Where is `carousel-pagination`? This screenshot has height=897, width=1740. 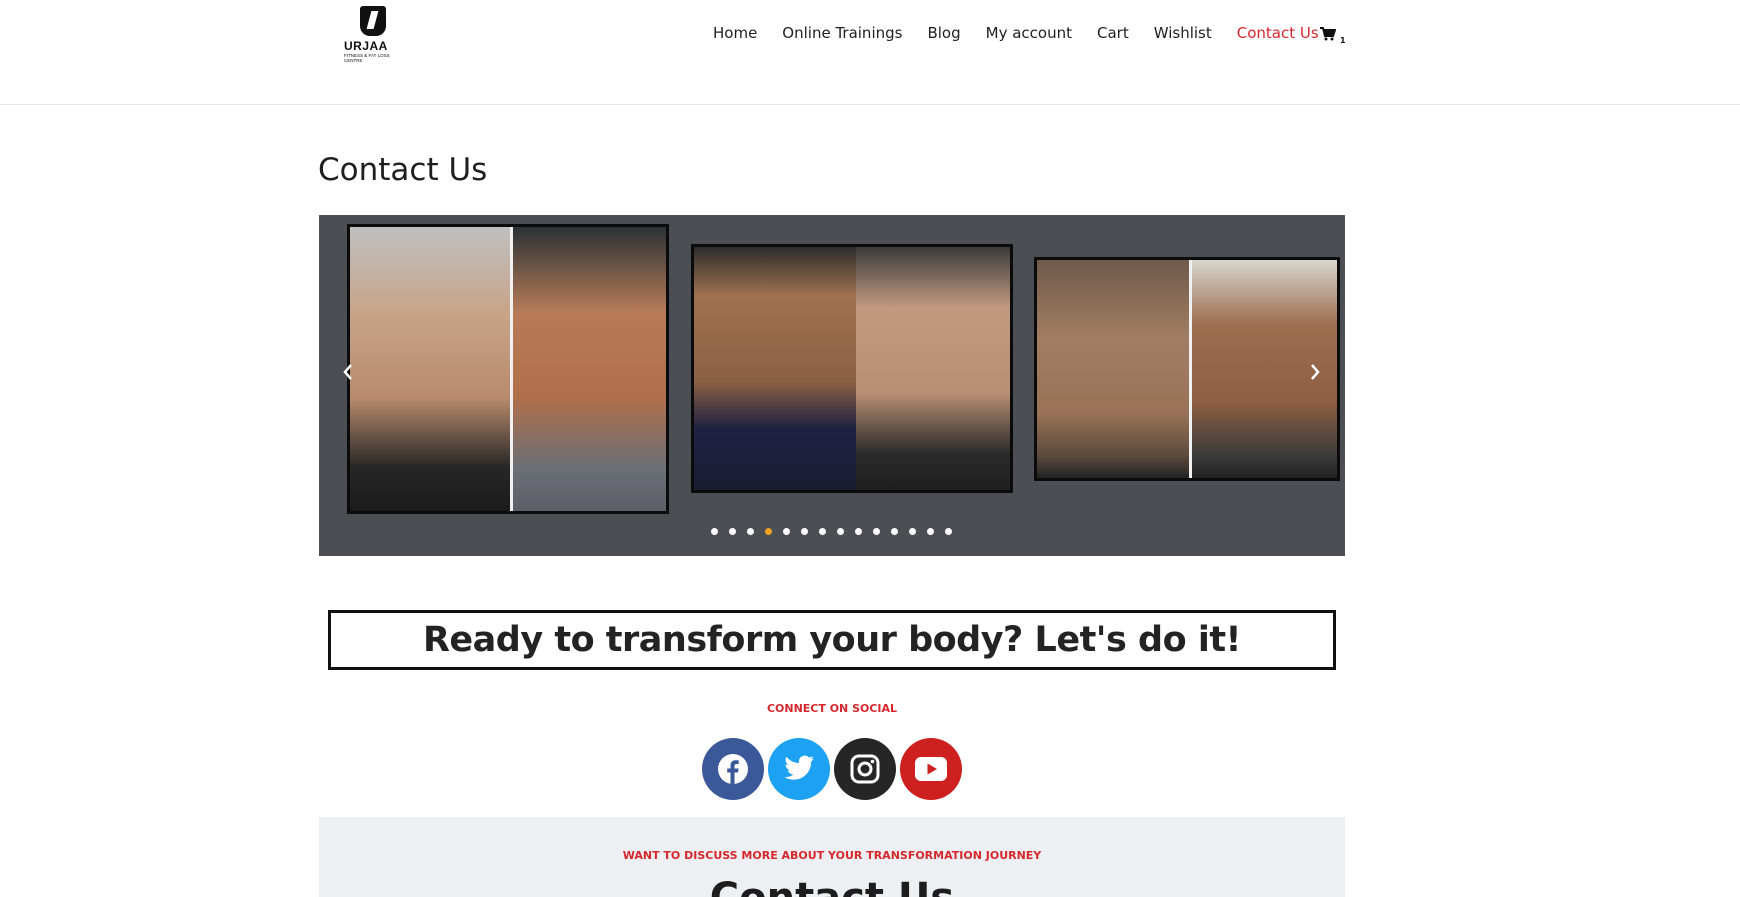 carousel-pagination is located at coordinates (837, 531).